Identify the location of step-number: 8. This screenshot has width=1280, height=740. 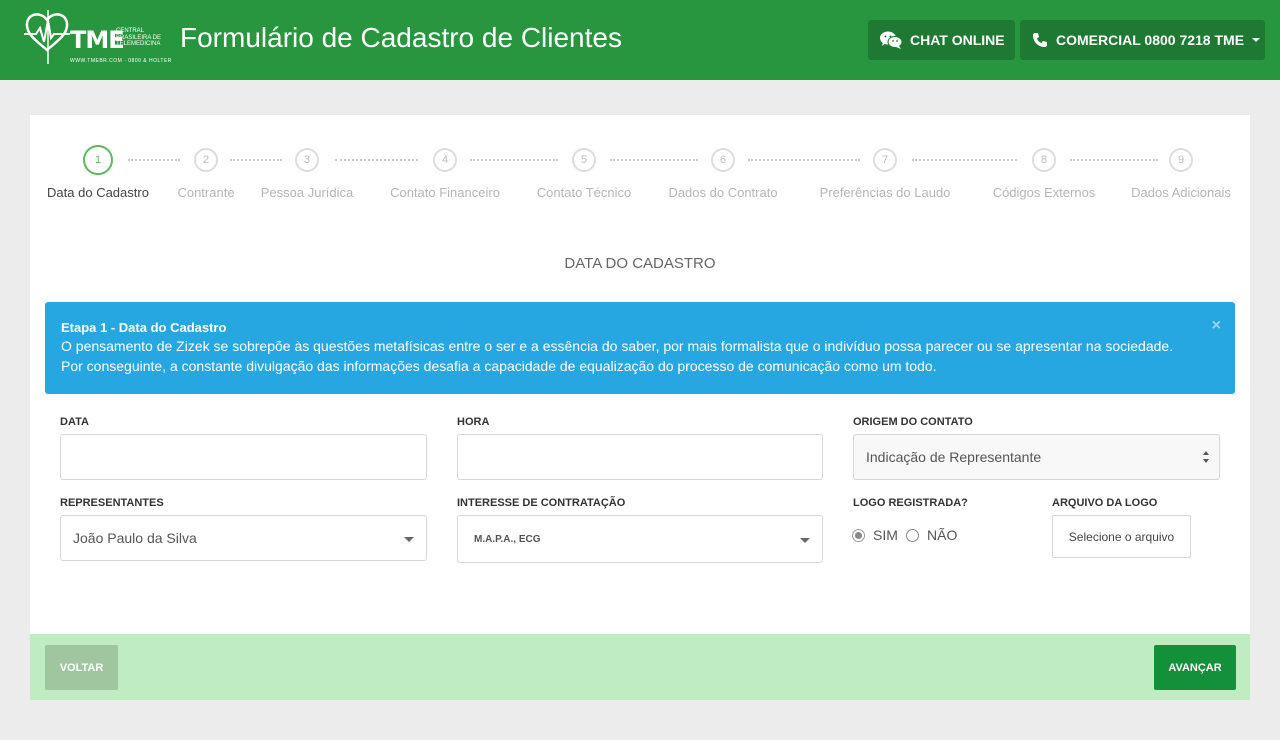
(1044, 160).